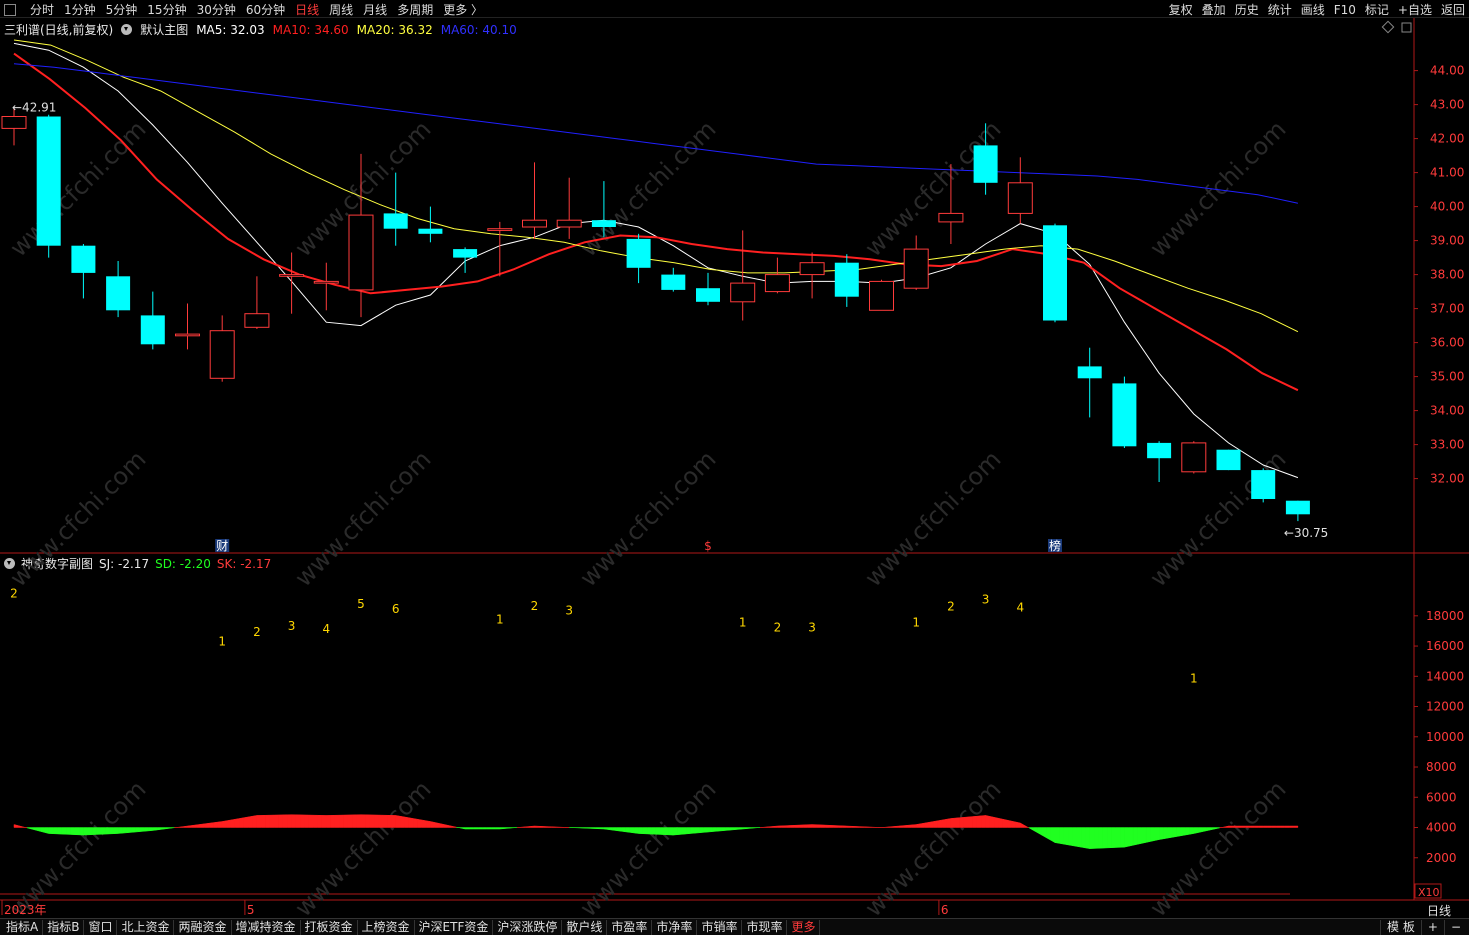  I want to click on period-tab: 多周期, so click(415, 9).